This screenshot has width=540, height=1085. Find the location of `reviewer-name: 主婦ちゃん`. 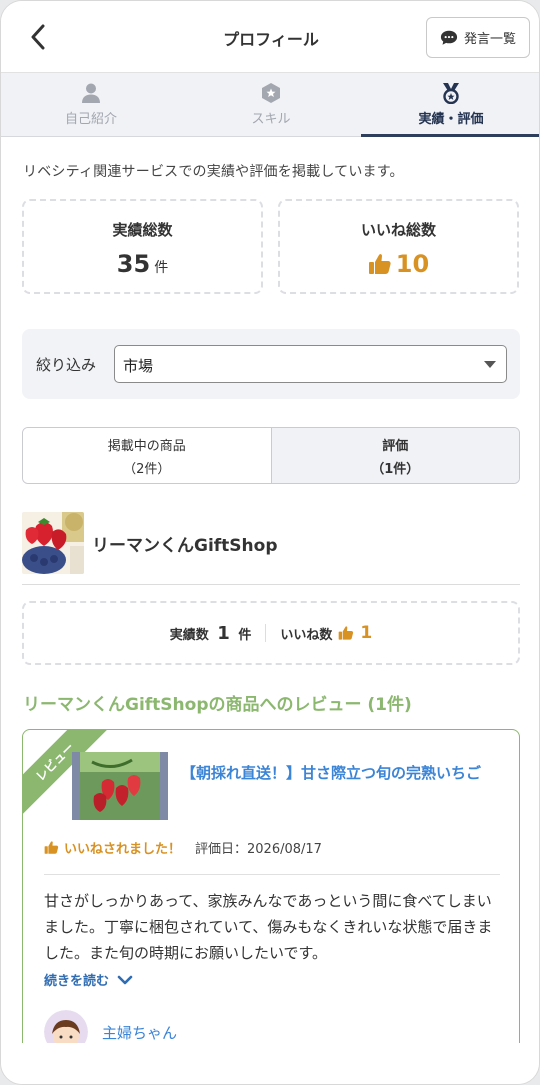

reviewer-name: 主婦ちゃん is located at coordinates (140, 1032).